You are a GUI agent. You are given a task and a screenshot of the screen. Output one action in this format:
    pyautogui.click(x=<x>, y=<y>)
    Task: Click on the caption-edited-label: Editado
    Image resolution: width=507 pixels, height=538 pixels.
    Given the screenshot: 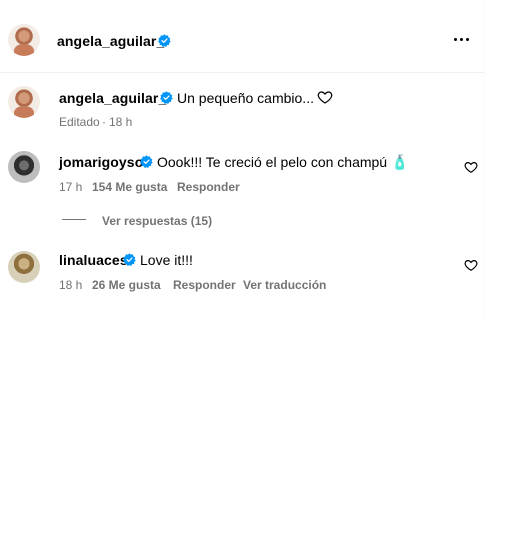 What is the action you would take?
    pyautogui.click(x=79, y=122)
    